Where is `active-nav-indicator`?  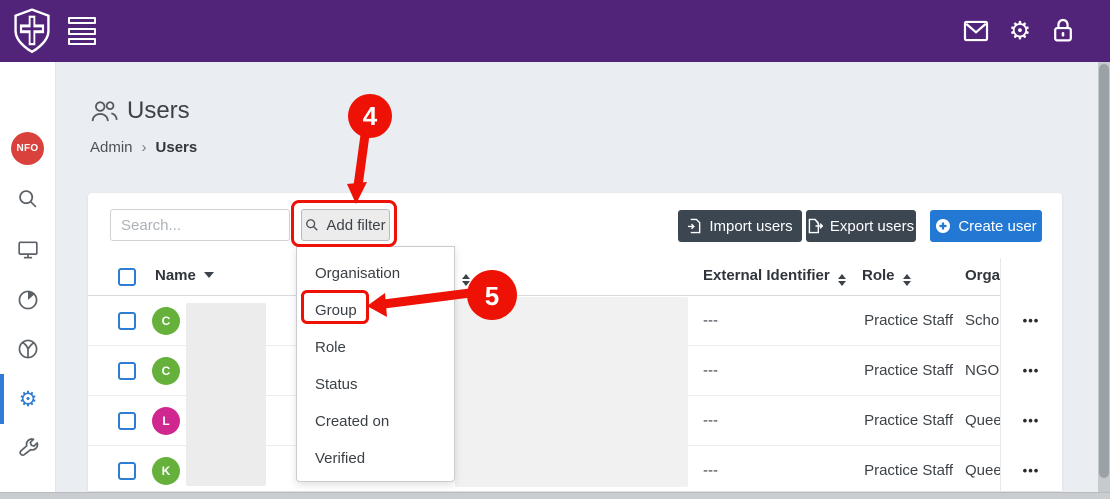
active-nav-indicator is located at coordinates (2, 399).